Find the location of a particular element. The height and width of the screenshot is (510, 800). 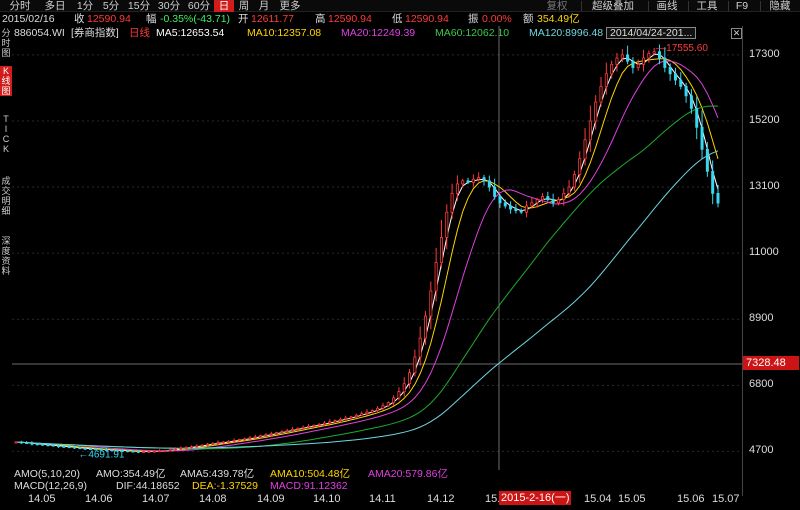

period-button-1: 多日 is located at coordinates (55, 6).